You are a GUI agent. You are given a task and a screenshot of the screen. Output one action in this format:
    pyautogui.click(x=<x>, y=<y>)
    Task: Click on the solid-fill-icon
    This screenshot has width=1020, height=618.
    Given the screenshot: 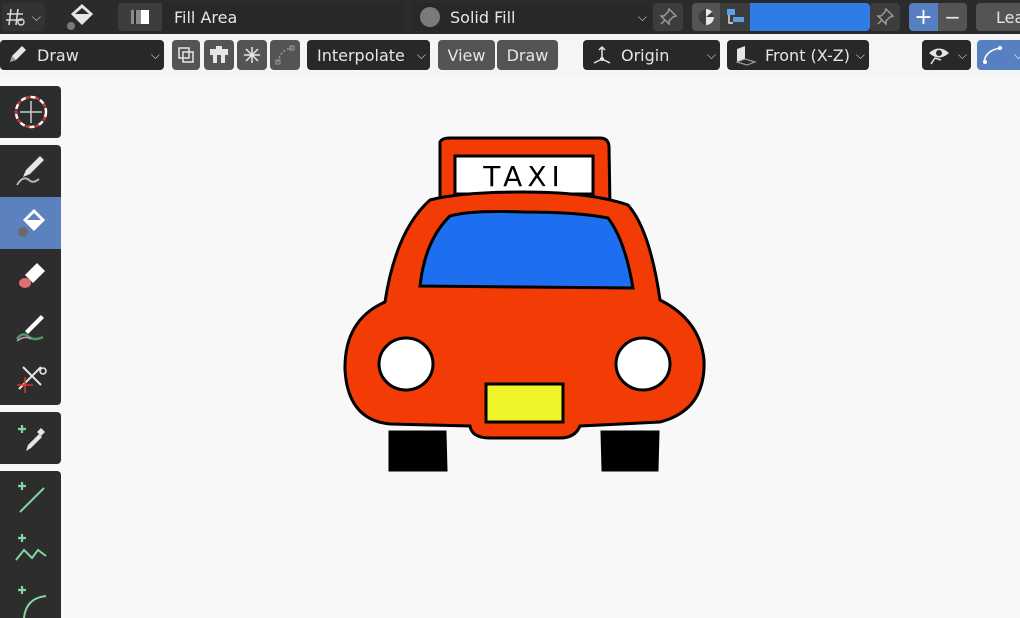 What is the action you would take?
    pyautogui.click(x=430, y=17)
    